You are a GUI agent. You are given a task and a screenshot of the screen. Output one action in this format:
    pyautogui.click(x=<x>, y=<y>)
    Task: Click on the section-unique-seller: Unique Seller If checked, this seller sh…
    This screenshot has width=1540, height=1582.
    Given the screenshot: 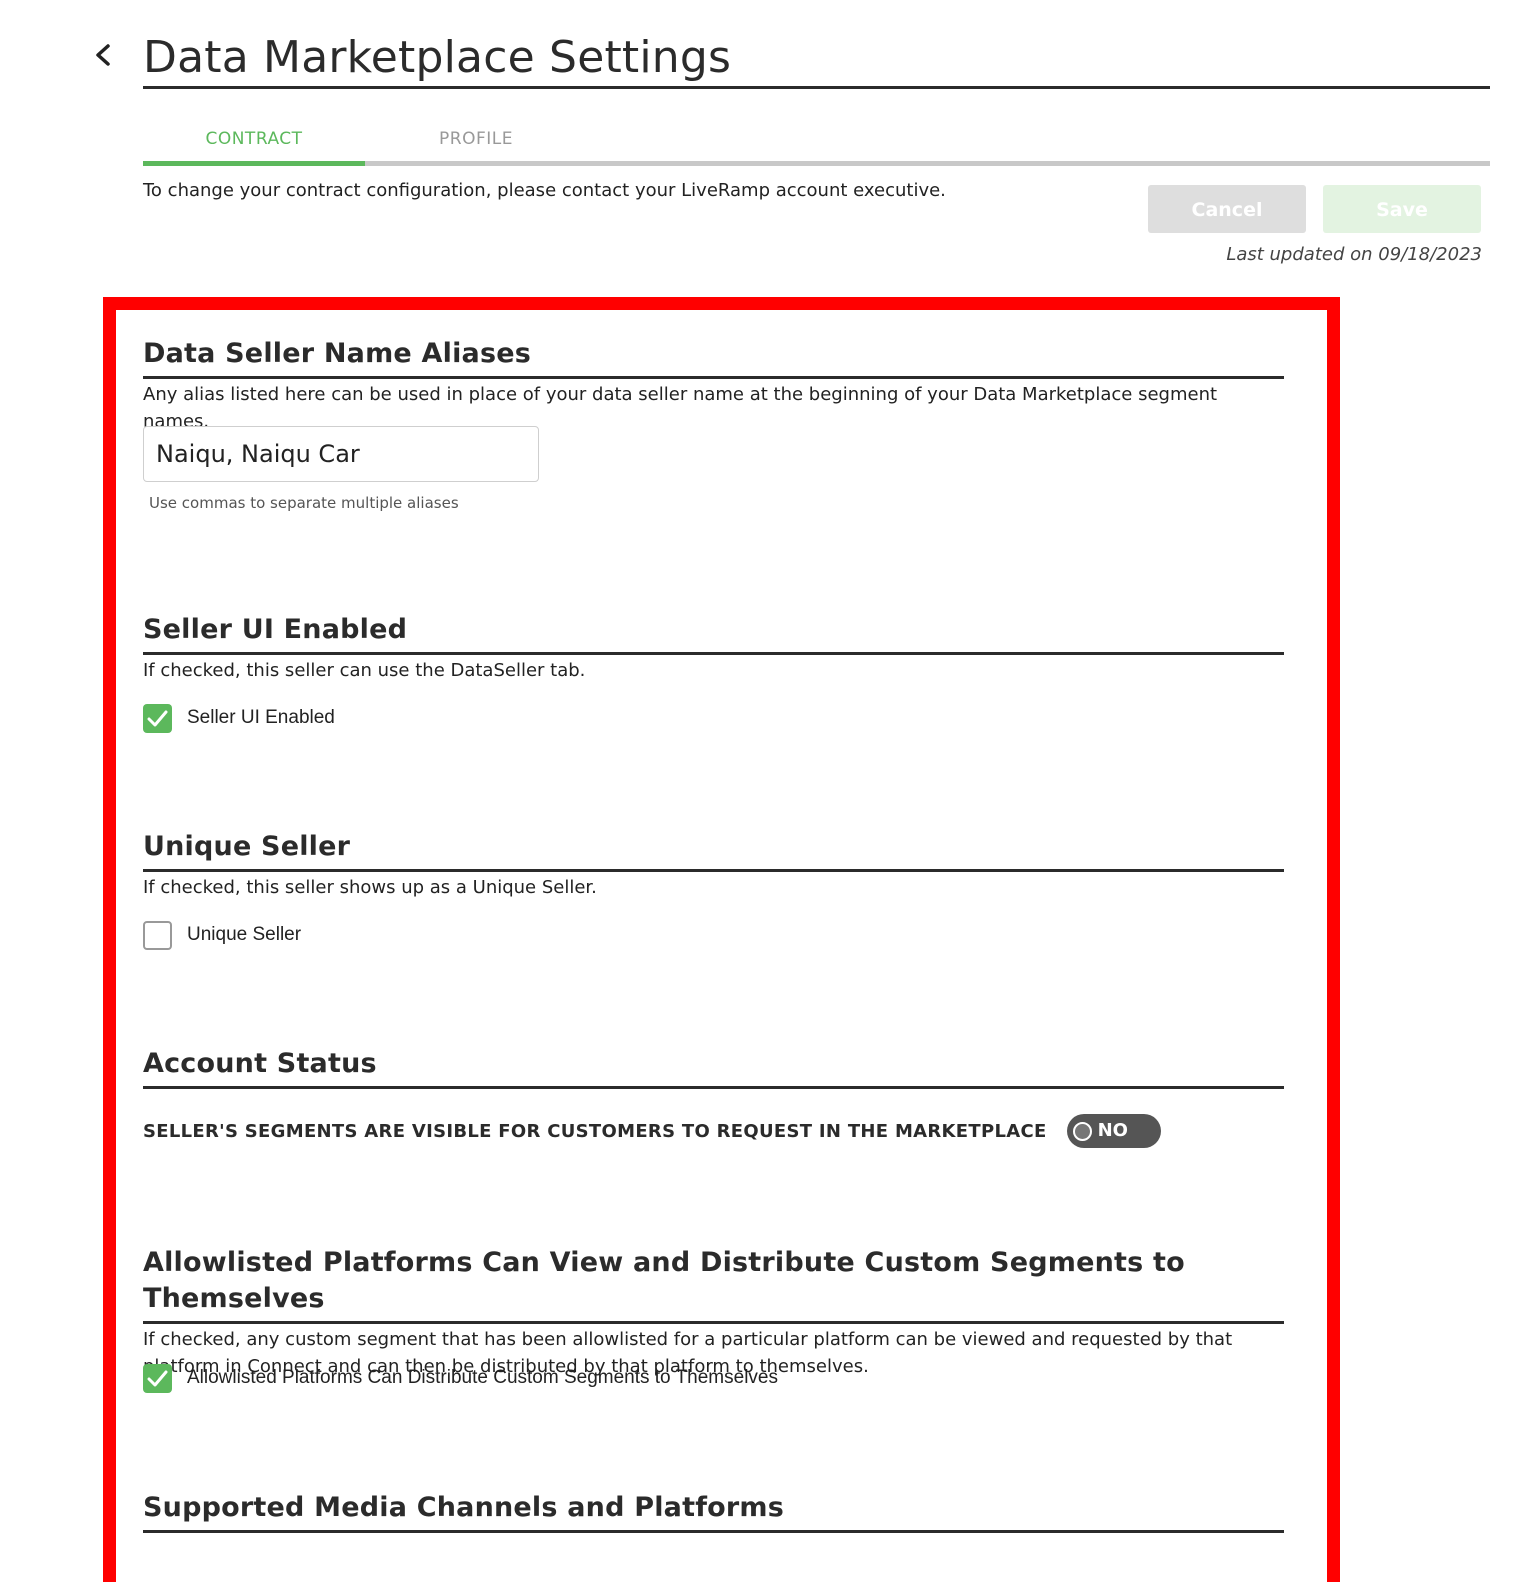 What is the action you would take?
    pyautogui.click(x=713, y=894)
    